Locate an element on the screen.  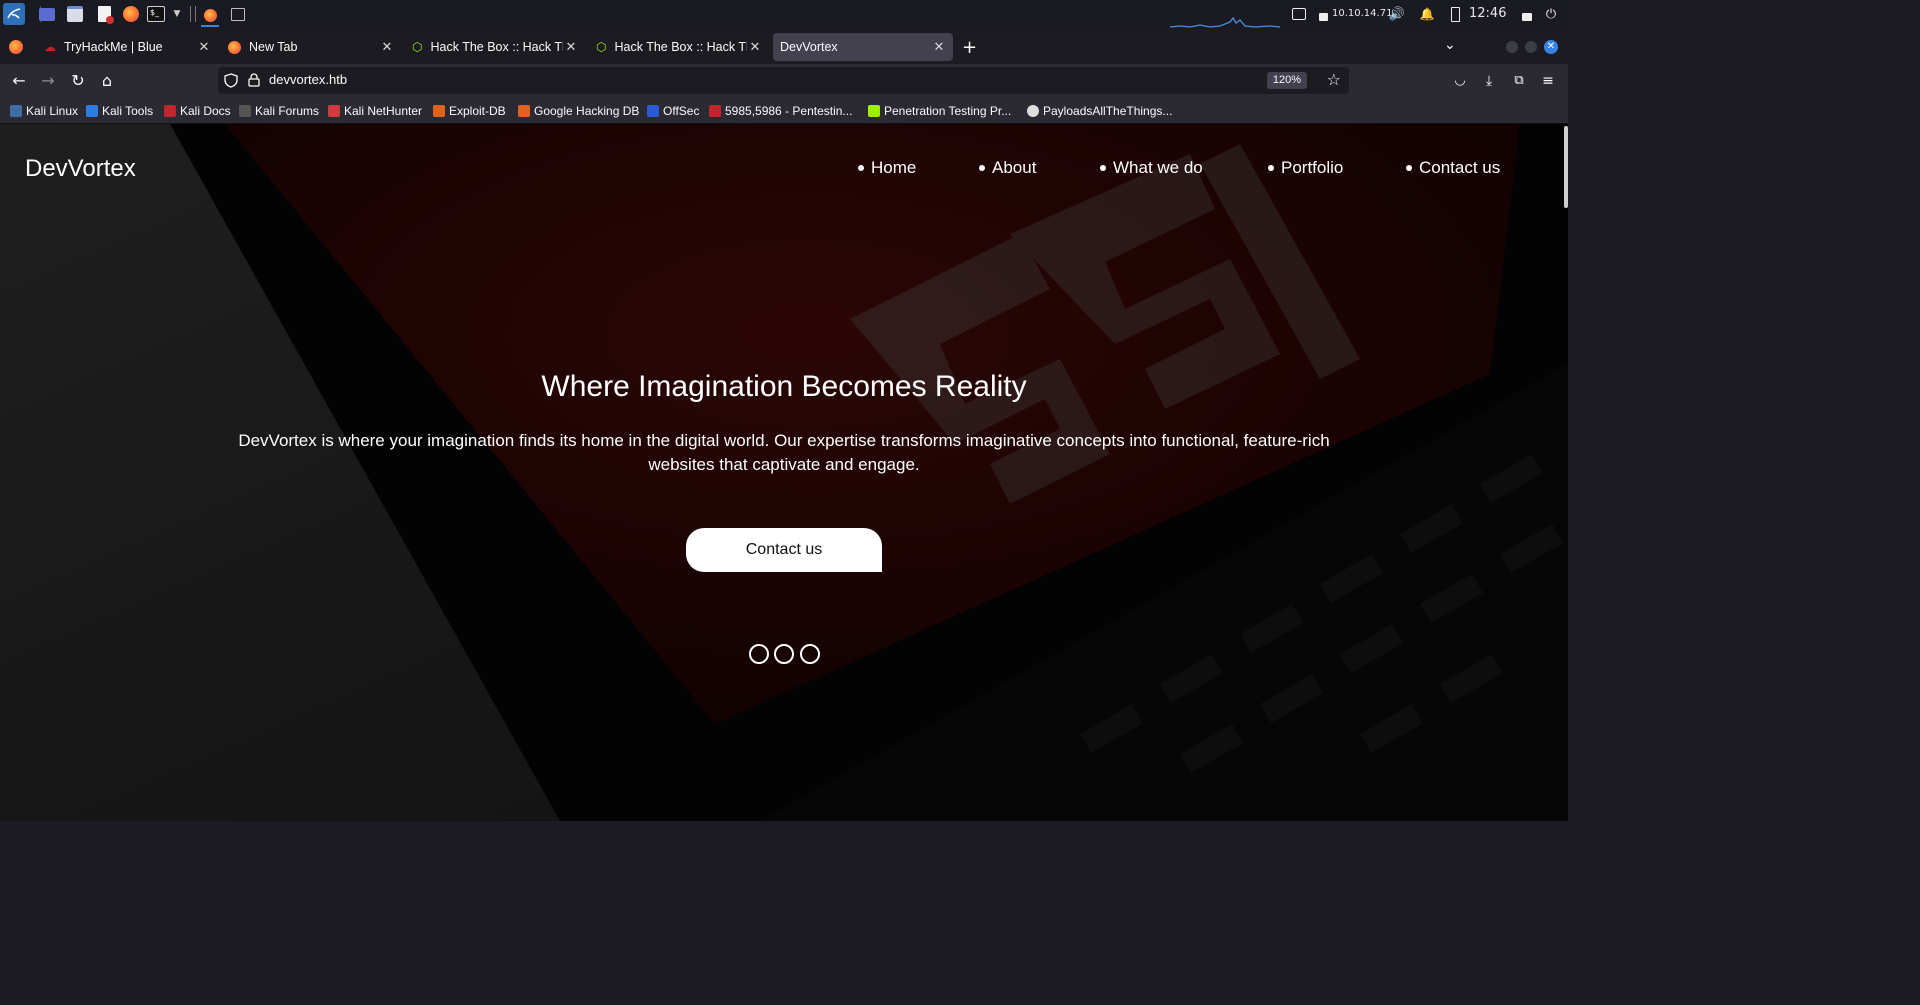
hacktricks-icon is located at coordinates (715, 110).